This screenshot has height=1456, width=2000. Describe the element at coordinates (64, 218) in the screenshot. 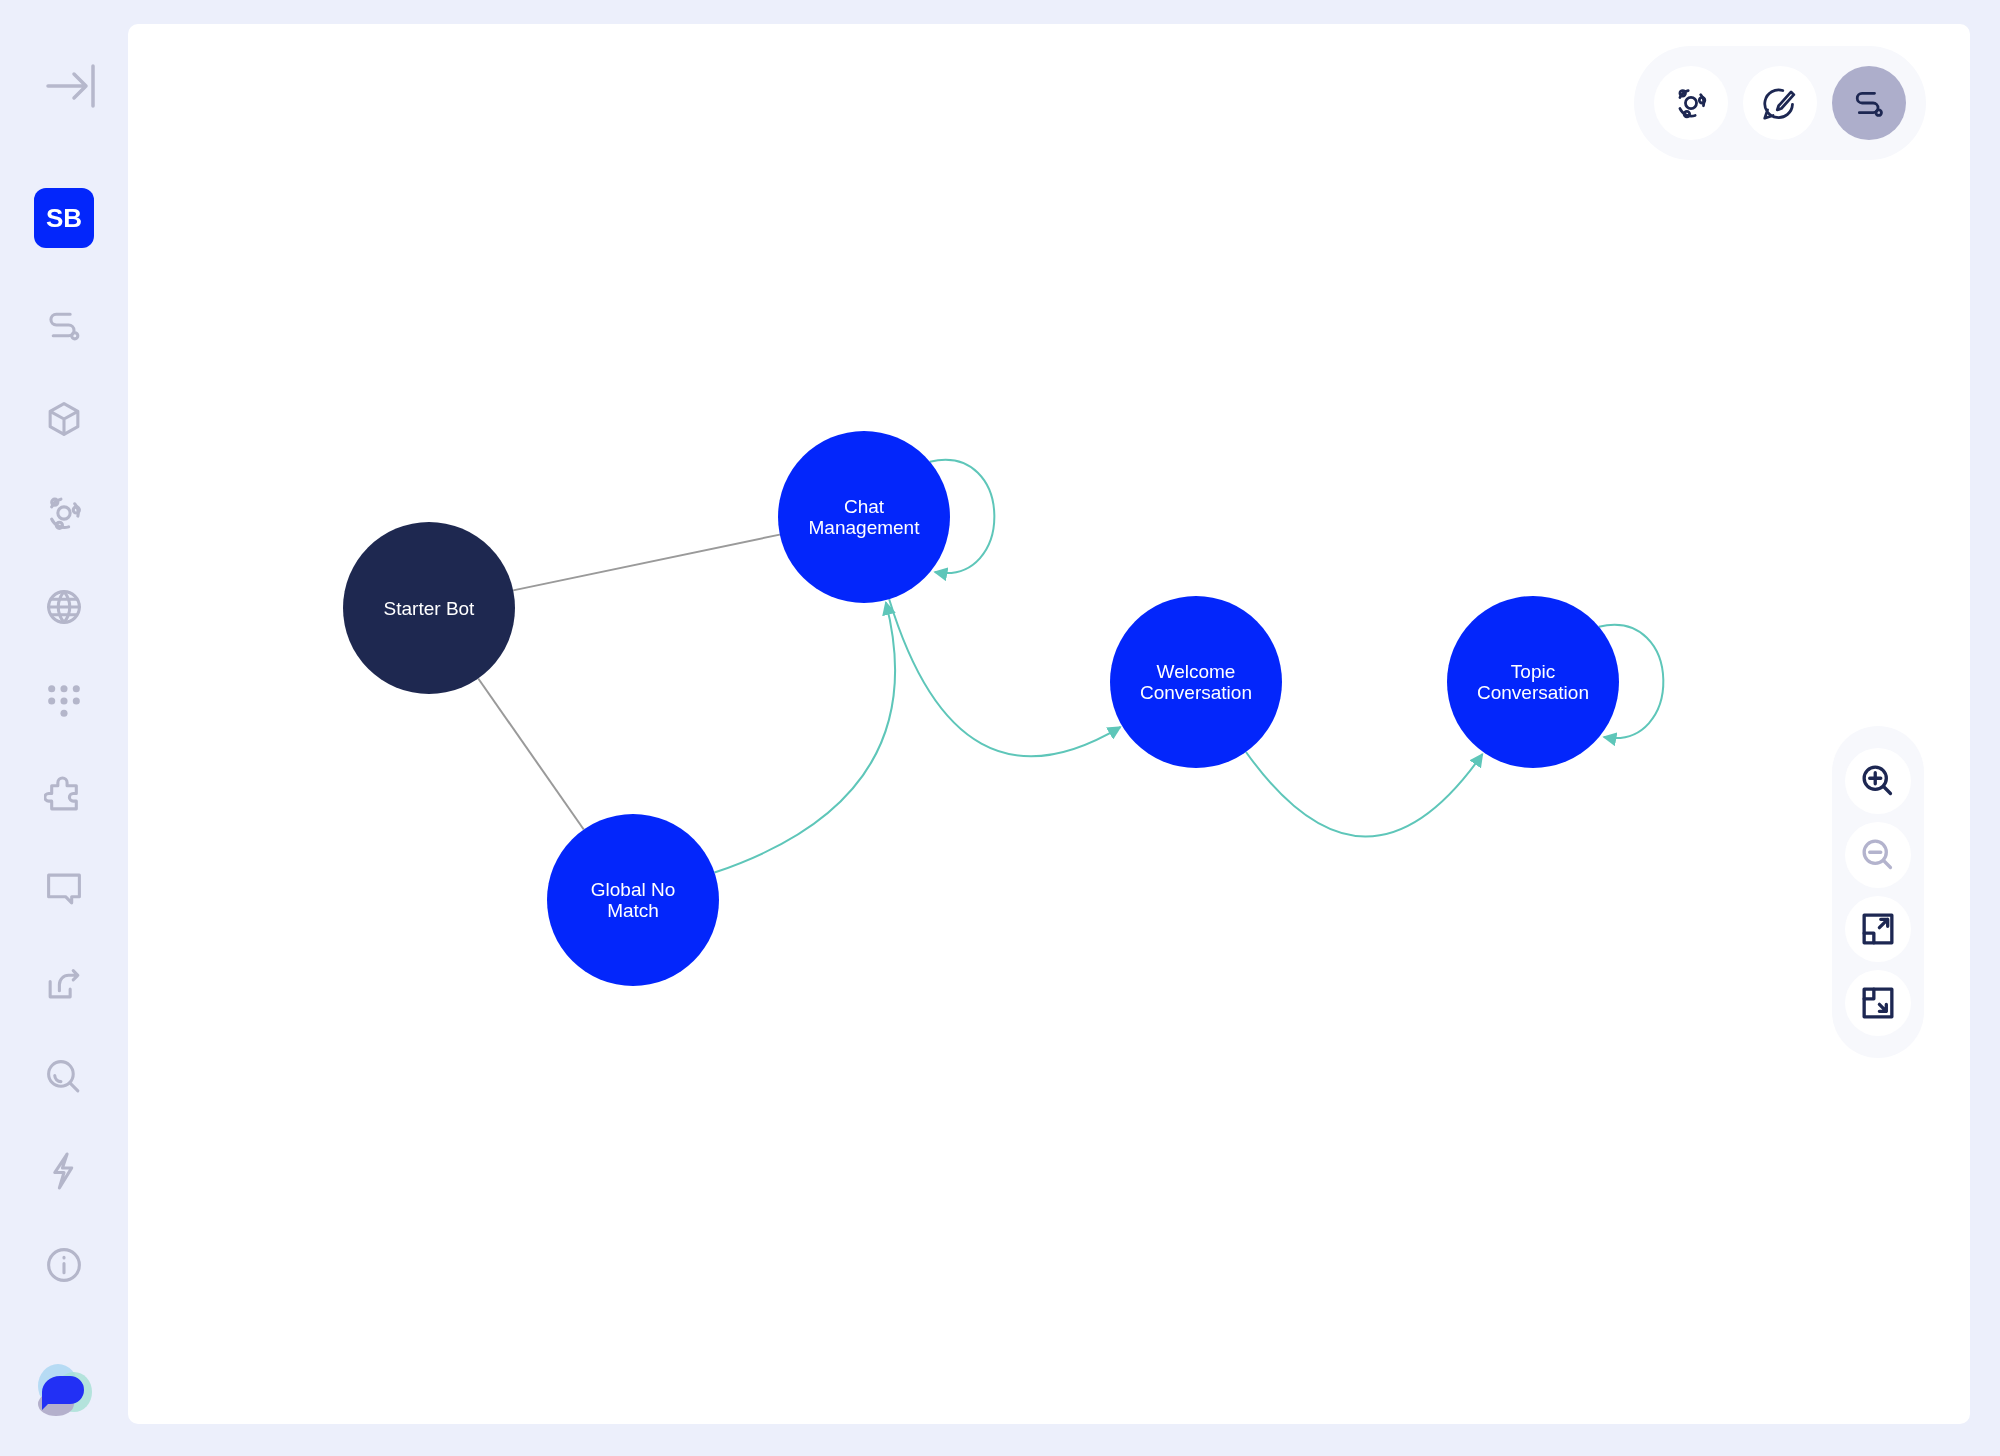

I see `workspace-badge: SB` at that location.